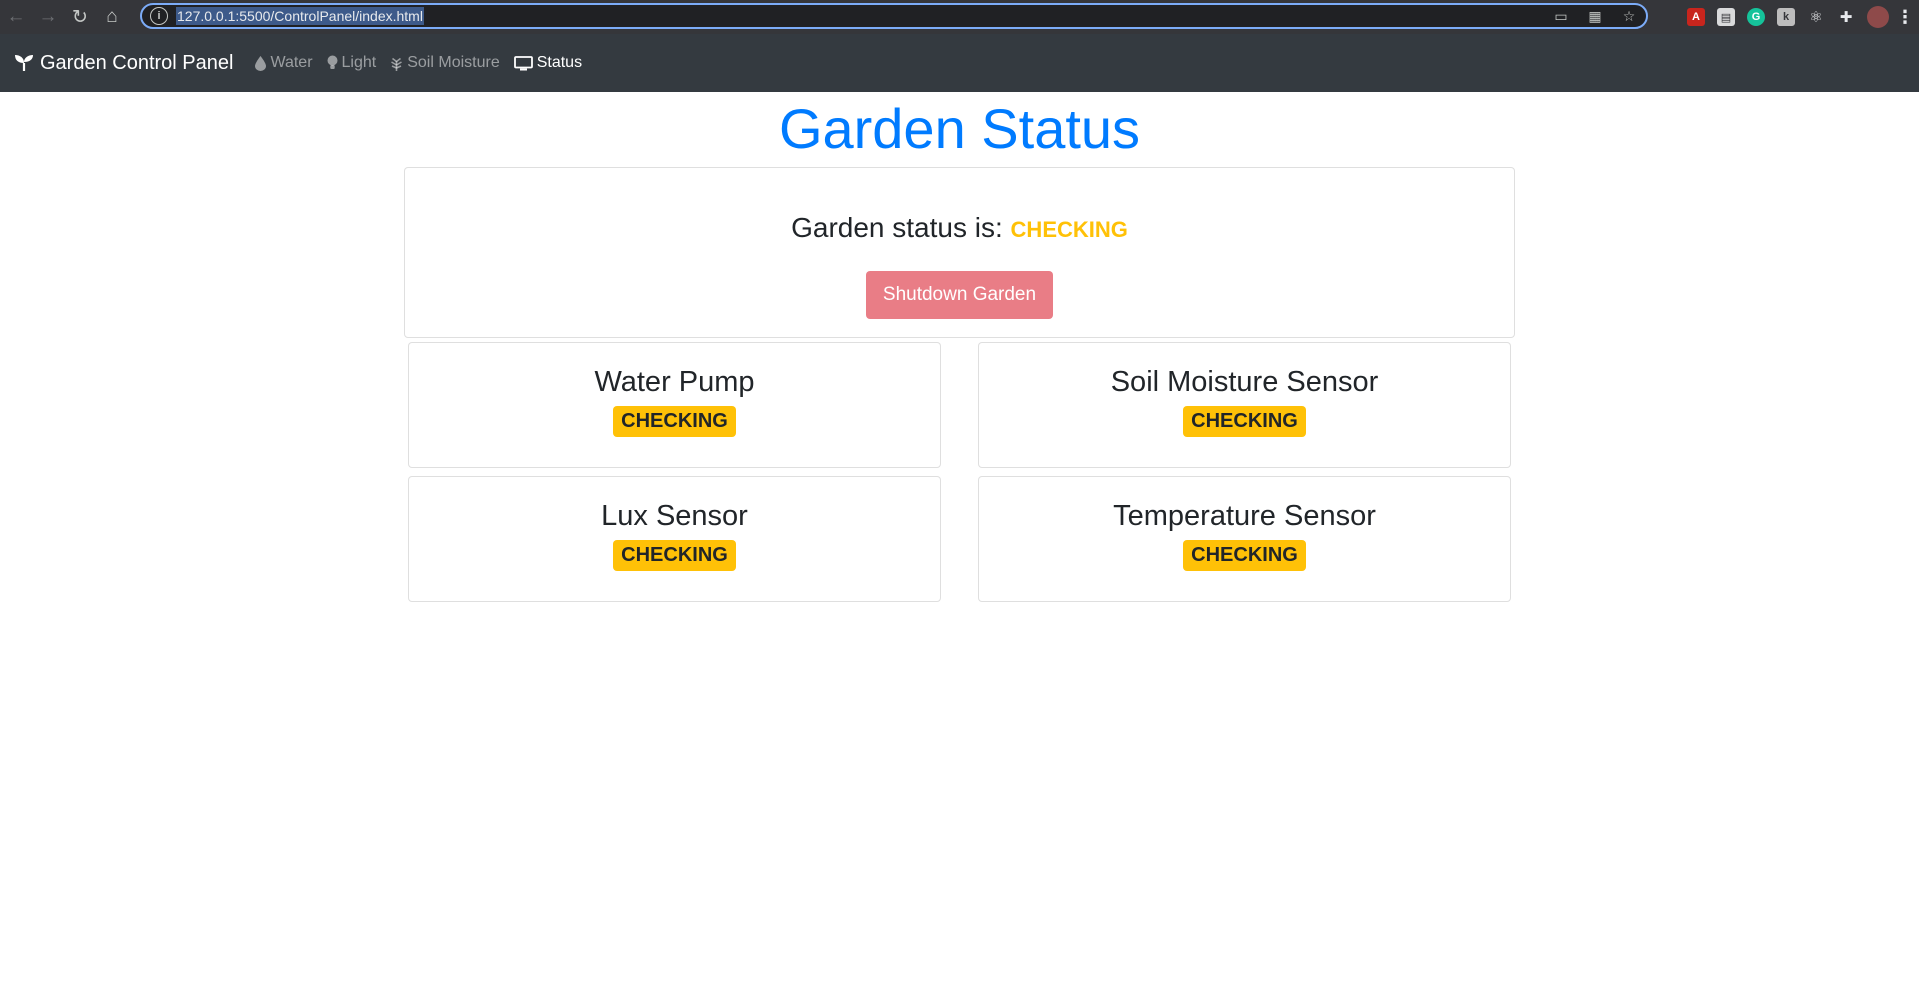 Image resolution: width=1919 pixels, height=1005 pixels. Describe the element at coordinates (112, 17) in the screenshot. I see `home-icon: ⌂` at that location.